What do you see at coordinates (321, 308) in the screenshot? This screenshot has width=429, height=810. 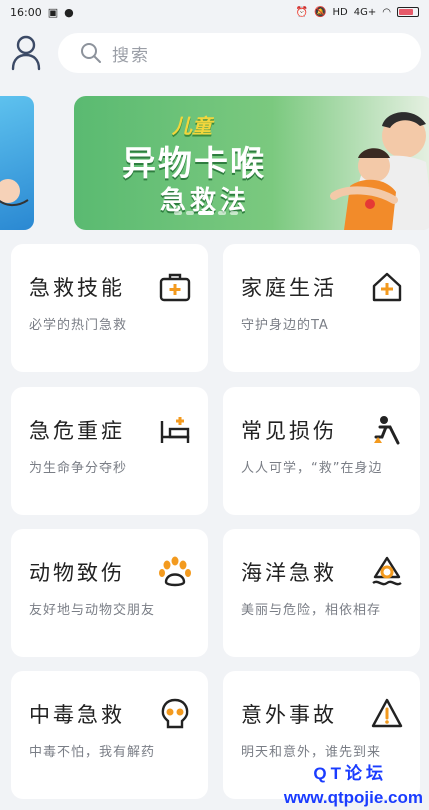 I see `card-family-life: 家庭生活 守护身边的TA` at bounding box center [321, 308].